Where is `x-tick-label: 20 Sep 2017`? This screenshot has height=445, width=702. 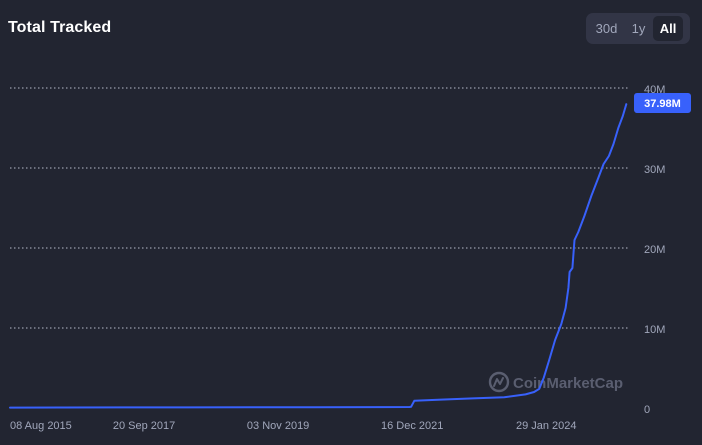 x-tick-label: 20 Sep 2017 is located at coordinates (144, 426).